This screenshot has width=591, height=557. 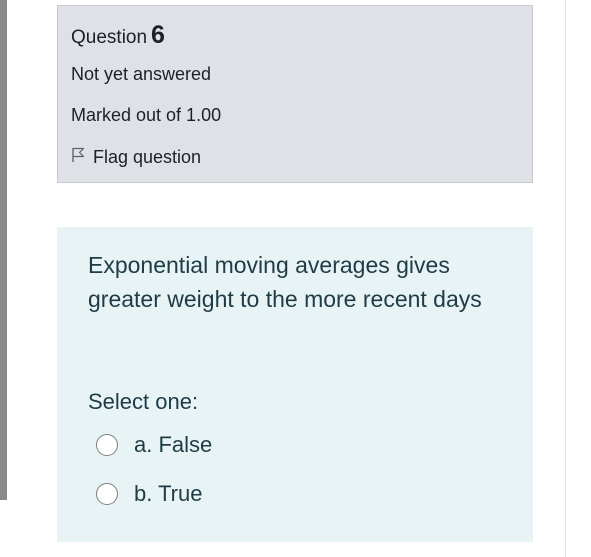 I want to click on question-state: Not yet answered, so click(x=141, y=74).